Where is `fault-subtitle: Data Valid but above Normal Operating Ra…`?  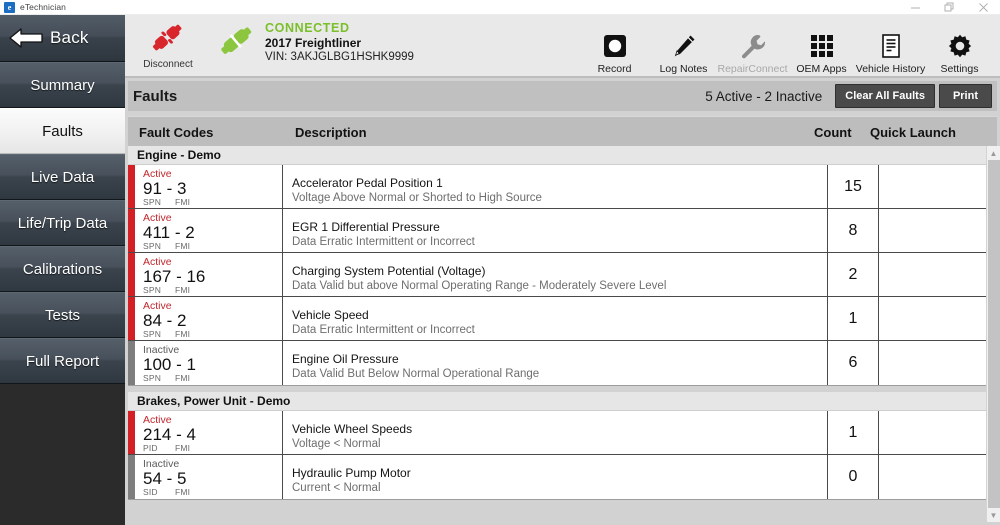
fault-subtitle: Data Valid but above Normal Operating Ra… is located at coordinates (479, 286).